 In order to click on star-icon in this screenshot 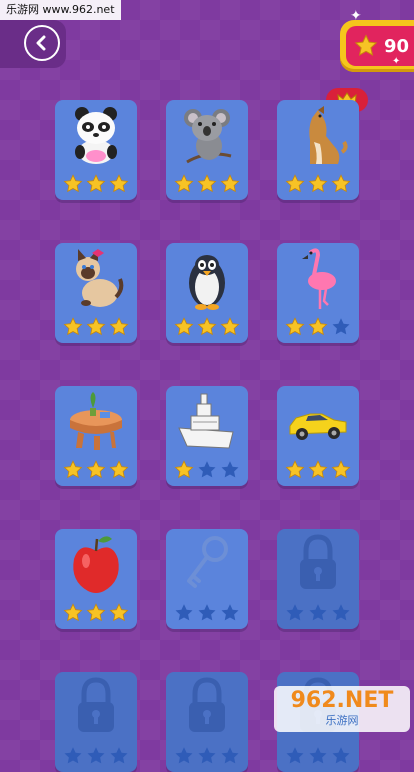, I will do `click(366, 45)`.